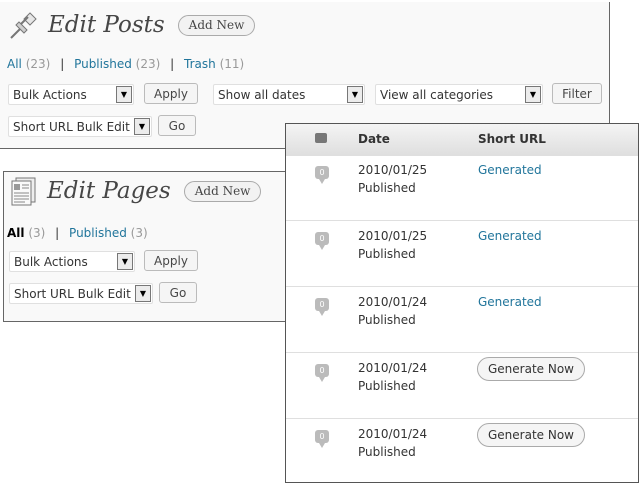 The image size is (639, 485). Describe the element at coordinates (462, 320) in the screenshot. I see `table-row: 0 2010/01/24 Published Generated` at that location.